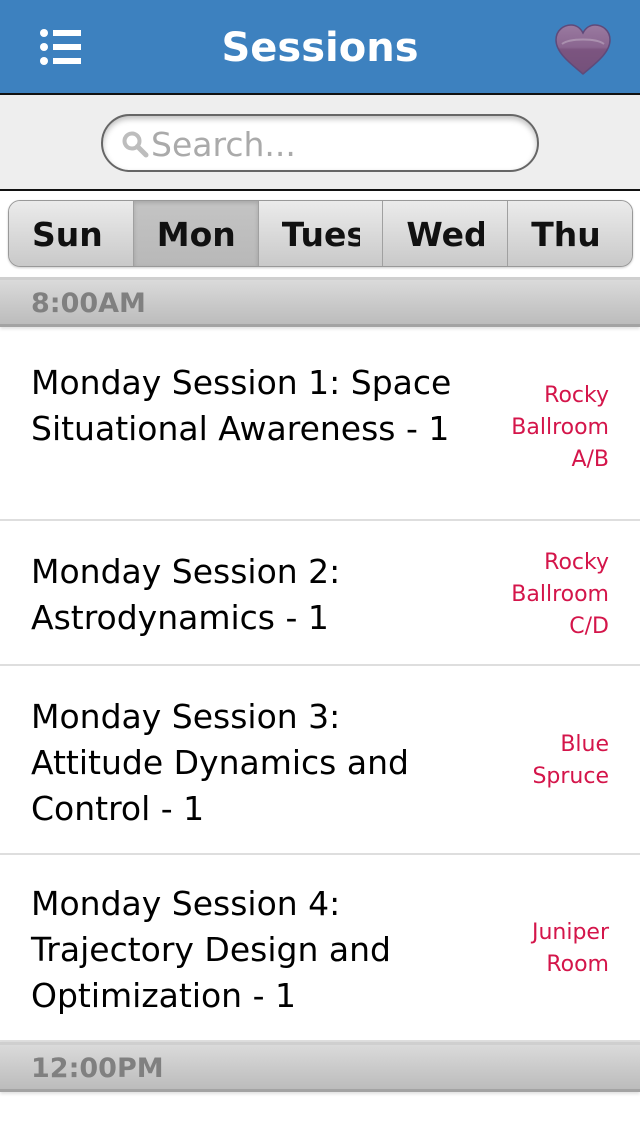 The width and height of the screenshot is (640, 1136). What do you see at coordinates (71, 233) in the screenshot?
I see `tab-sun: Sun` at bounding box center [71, 233].